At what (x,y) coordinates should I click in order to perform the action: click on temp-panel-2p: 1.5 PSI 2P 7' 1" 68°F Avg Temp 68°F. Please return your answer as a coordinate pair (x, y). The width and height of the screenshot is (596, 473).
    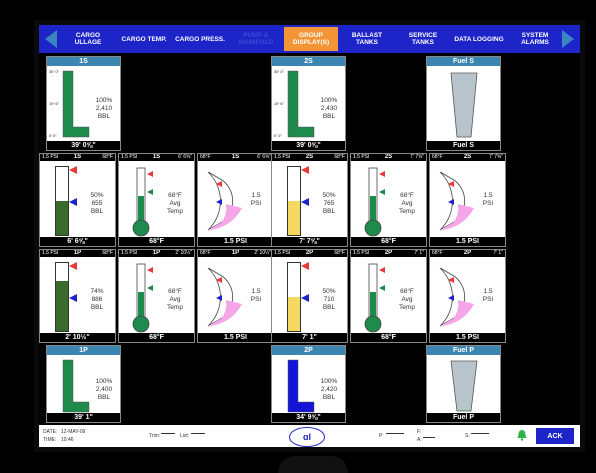
    Looking at the image, I should click on (388, 296).